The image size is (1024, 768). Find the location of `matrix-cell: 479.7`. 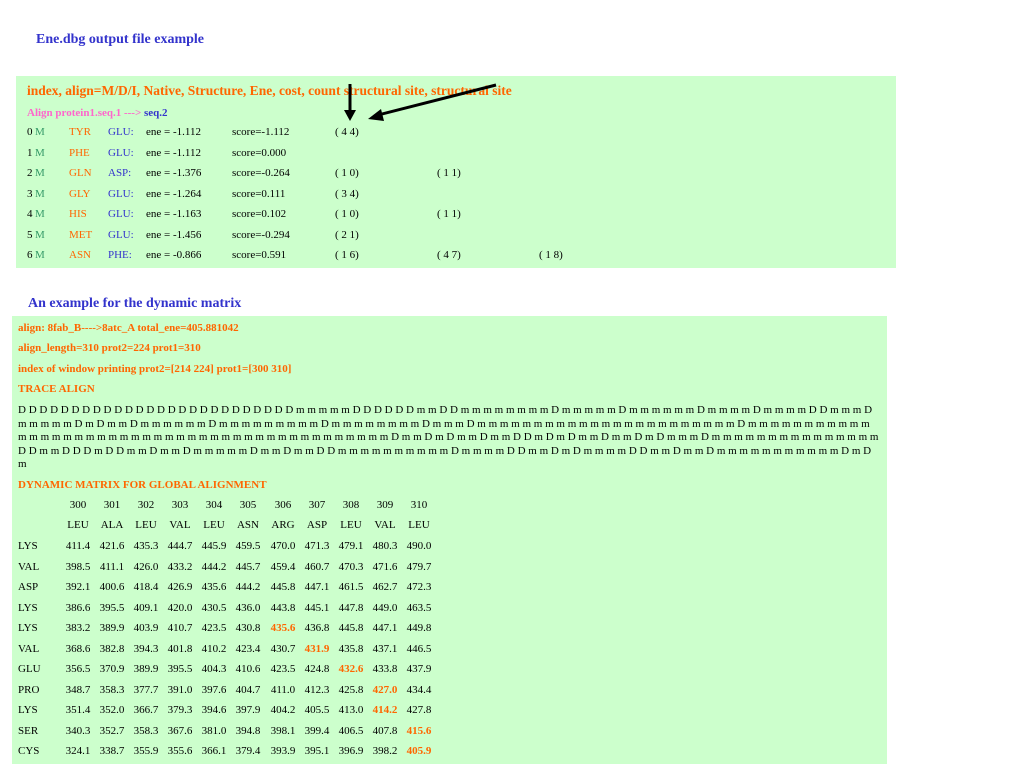

matrix-cell: 479.7 is located at coordinates (419, 566).